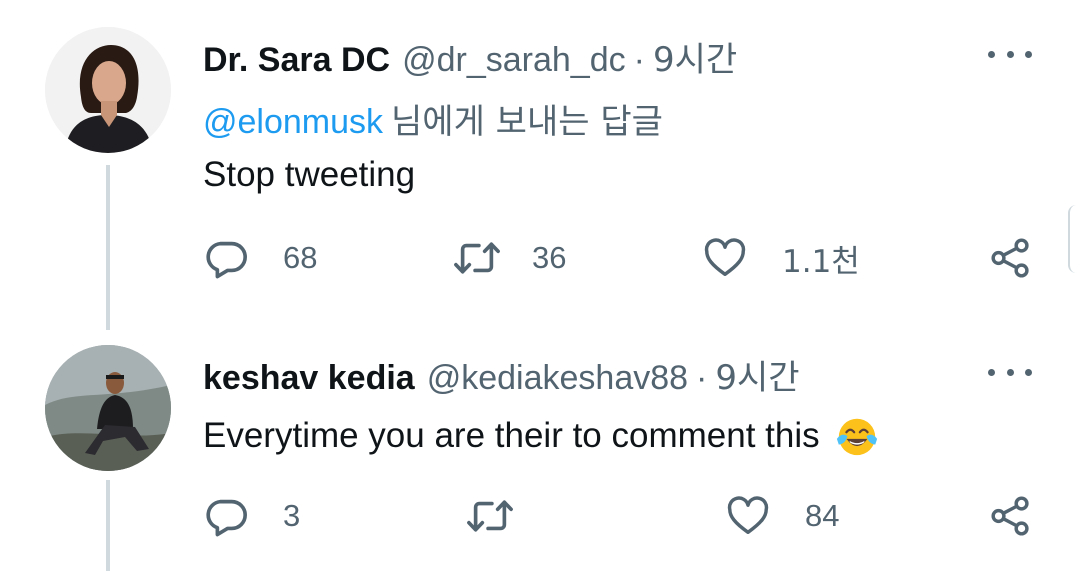  Describe the element at coordinates (296, 60) in the screenshot. I see `display-name: Dr. Sara DC` at that location.